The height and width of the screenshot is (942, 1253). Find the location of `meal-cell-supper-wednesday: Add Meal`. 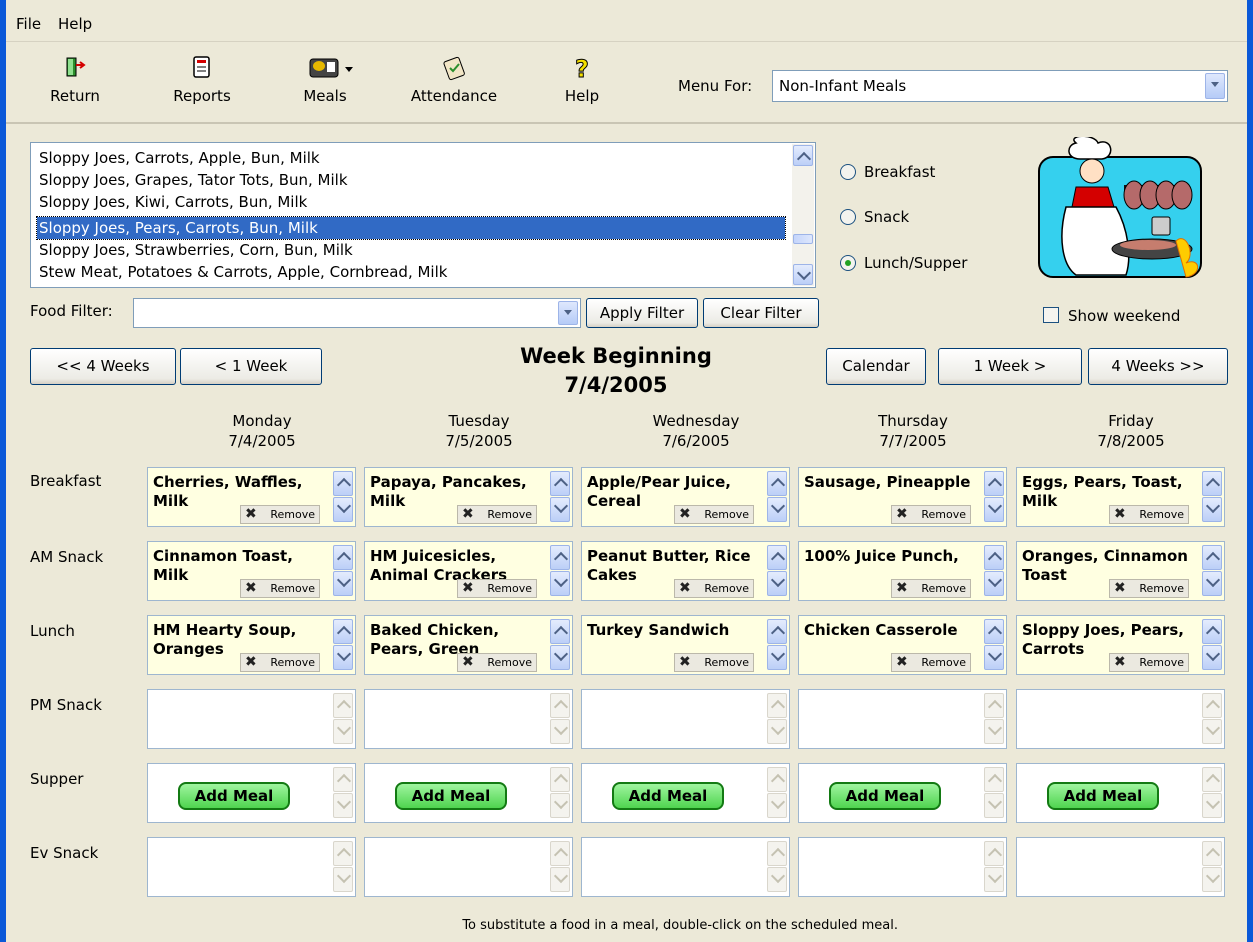

meal-cell-supper-wednesday: Add Meal is located at coordinates (685, 793).